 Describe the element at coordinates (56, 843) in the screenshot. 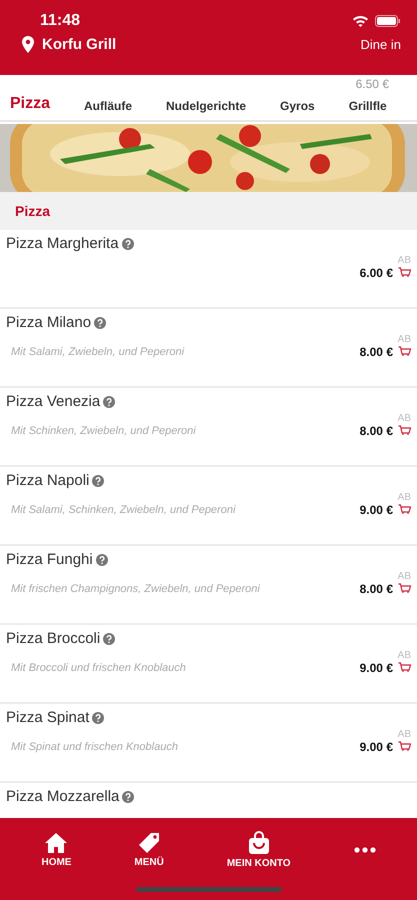

I see `home-icon` at that location.